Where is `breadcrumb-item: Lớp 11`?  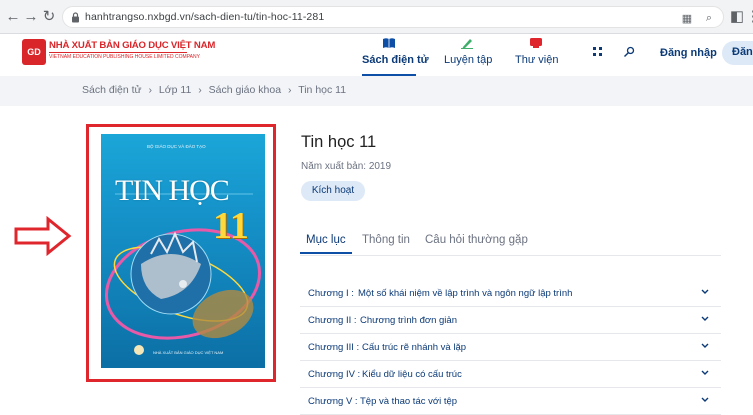
breadcrumb-item: Lớp 11 is located at coordinates (175, 90).